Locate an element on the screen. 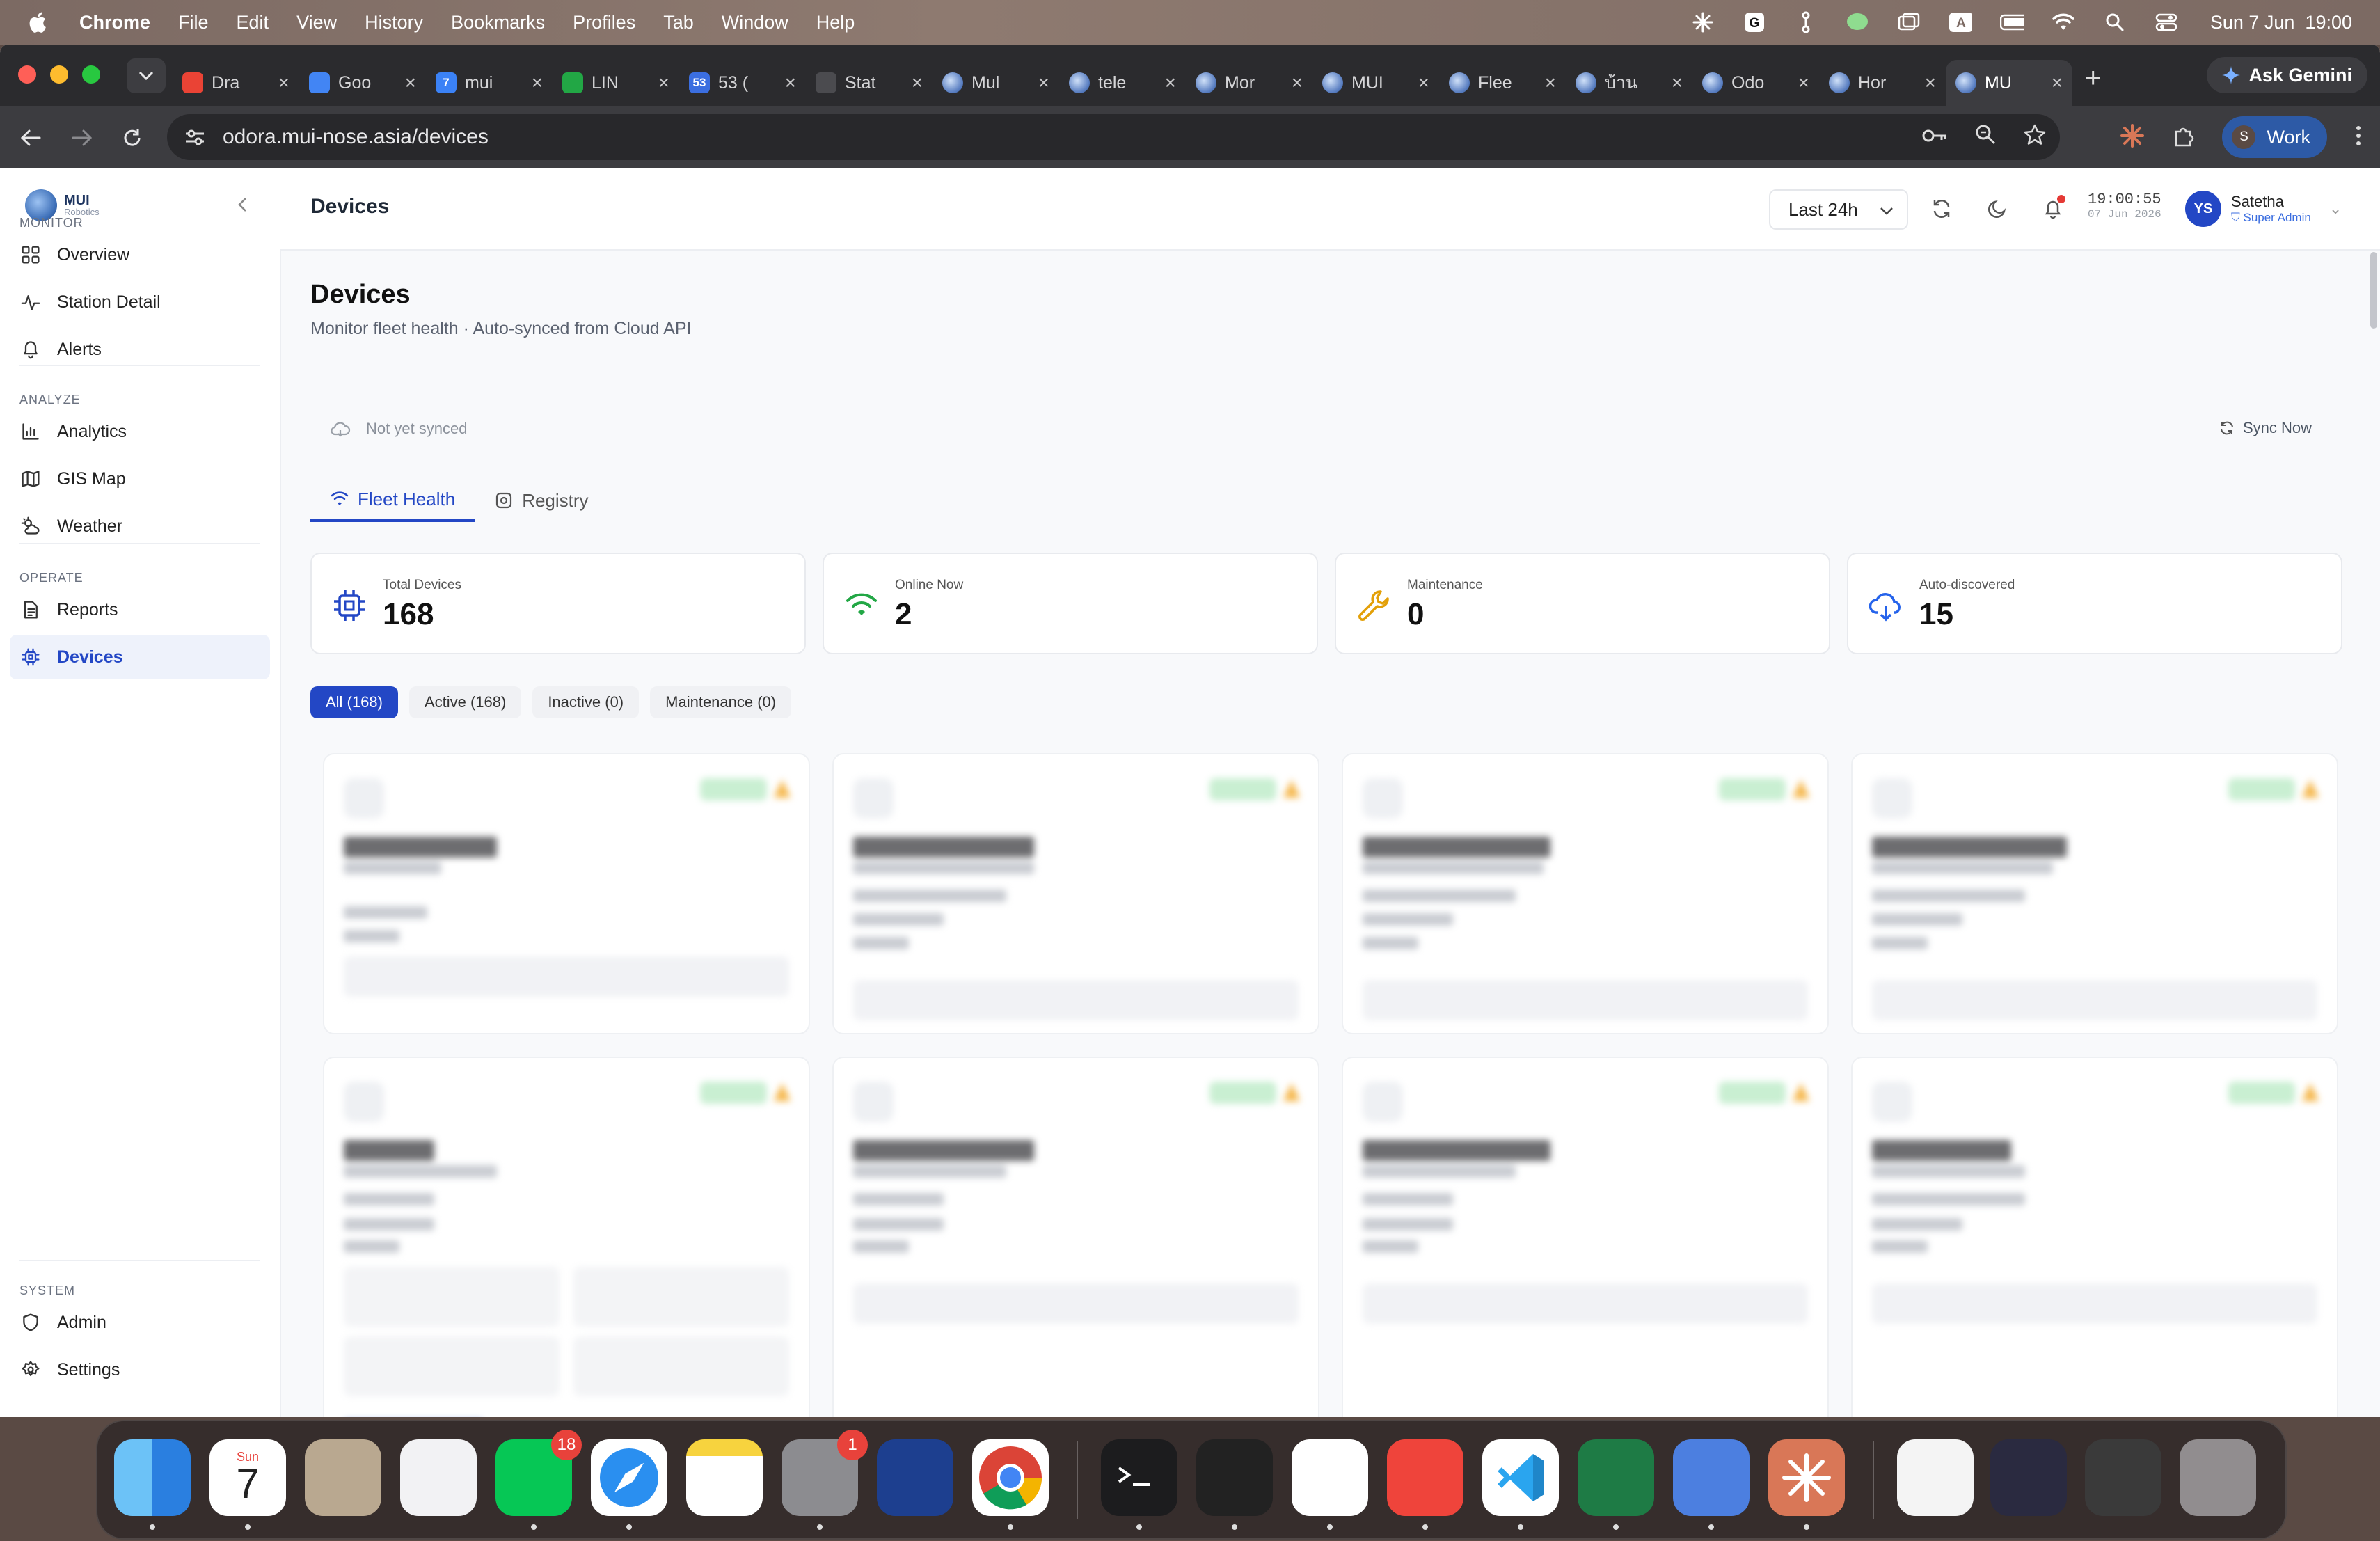 Image resolution: width=2380 pixels, height=1541 pixels. launchpad-icon is located at coordinates (438, 1477).